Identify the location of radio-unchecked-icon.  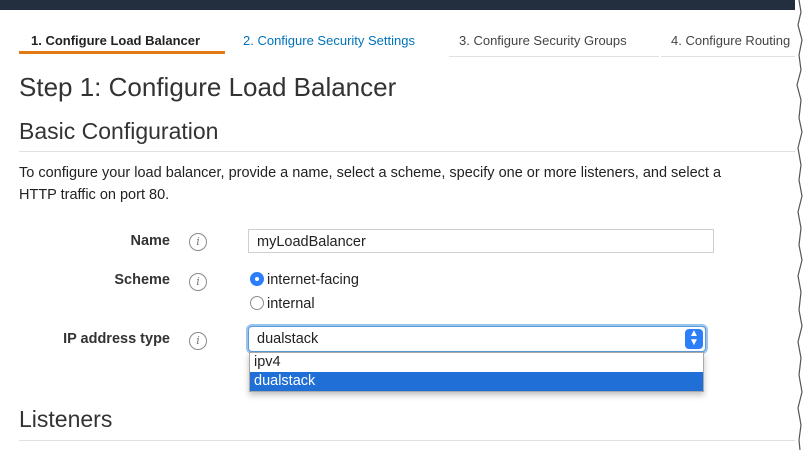
(257, 303).